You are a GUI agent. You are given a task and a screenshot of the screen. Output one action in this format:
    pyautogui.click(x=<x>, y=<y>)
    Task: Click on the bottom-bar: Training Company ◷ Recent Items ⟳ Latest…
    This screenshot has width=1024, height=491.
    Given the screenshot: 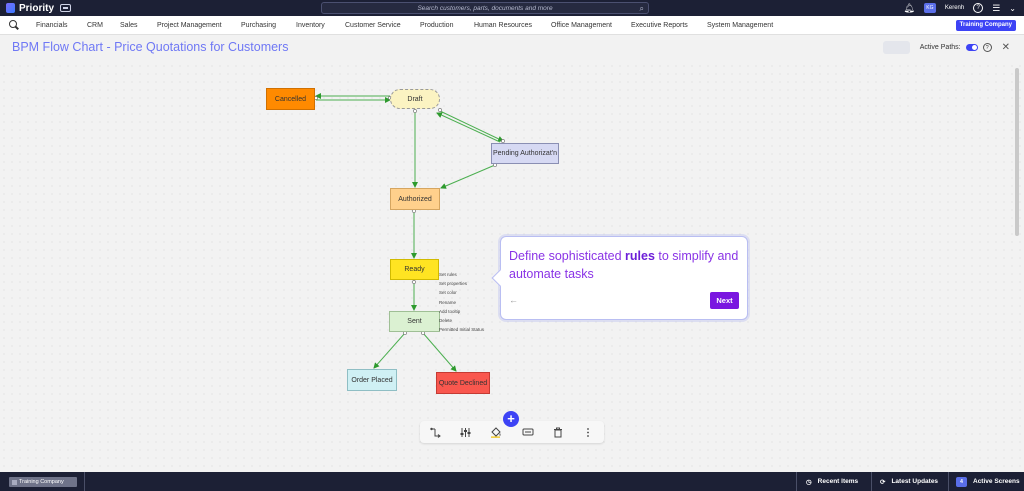 What is the action you would take?
    pyautogui.click(x=512, y=481)
    